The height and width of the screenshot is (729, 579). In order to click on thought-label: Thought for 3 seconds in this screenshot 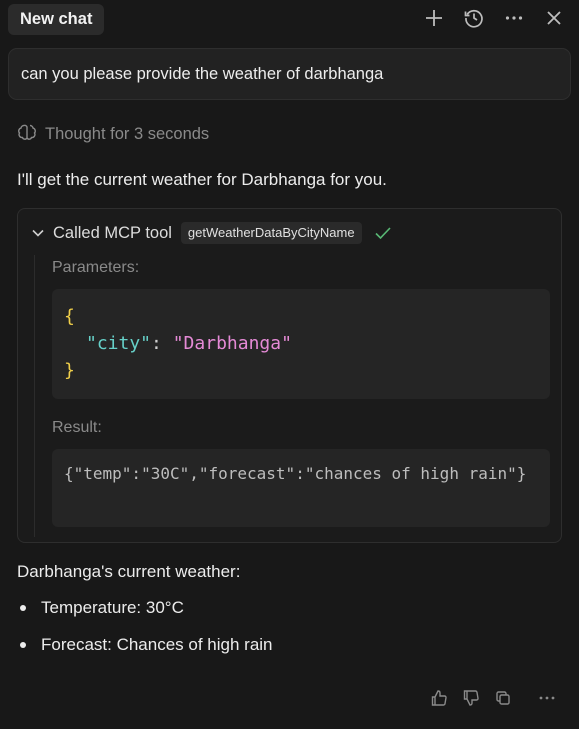, I will do `click(127, 133)`.